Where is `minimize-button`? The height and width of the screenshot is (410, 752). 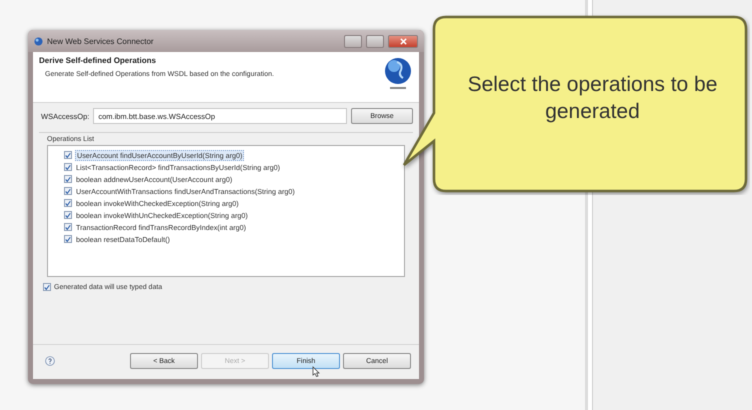 minimize-button is located at coordinates (353, 41).